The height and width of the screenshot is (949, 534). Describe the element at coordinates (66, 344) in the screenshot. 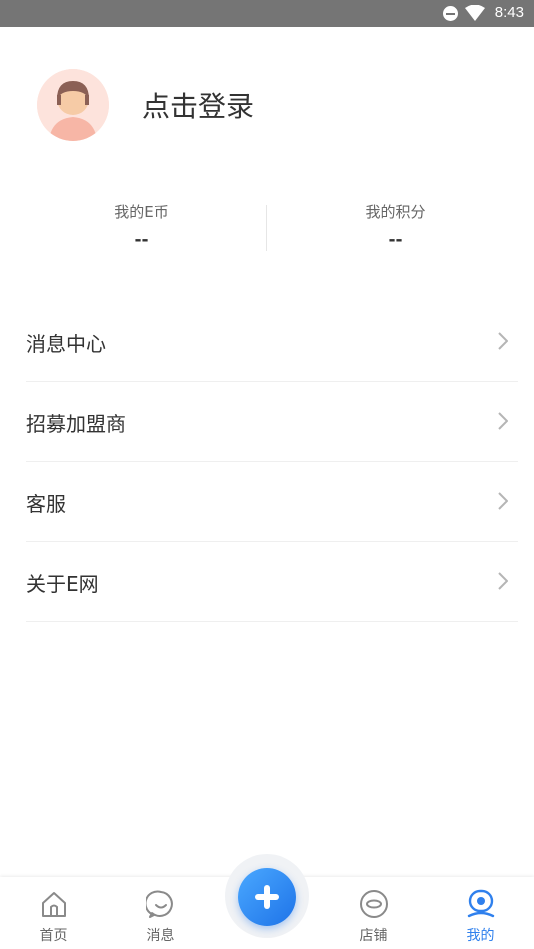

I see `menu-item-label: 消息中心` at that location.